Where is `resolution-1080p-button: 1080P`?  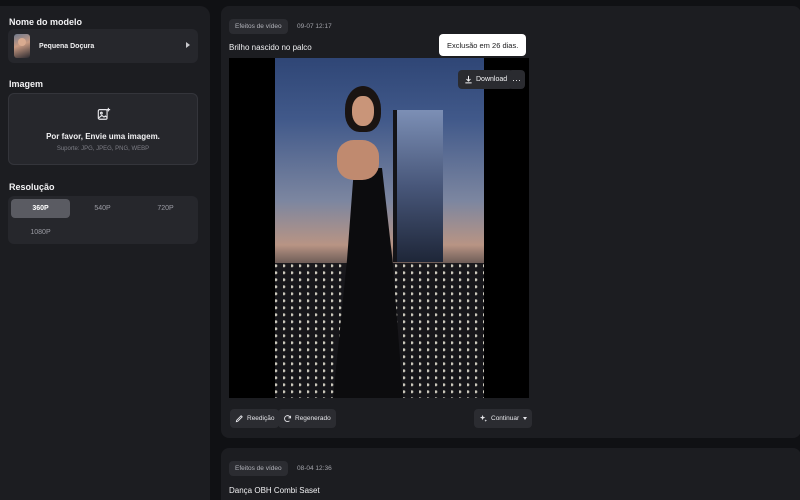
resolution-1080p-button: 1080P is located at coordinates (40, 232).